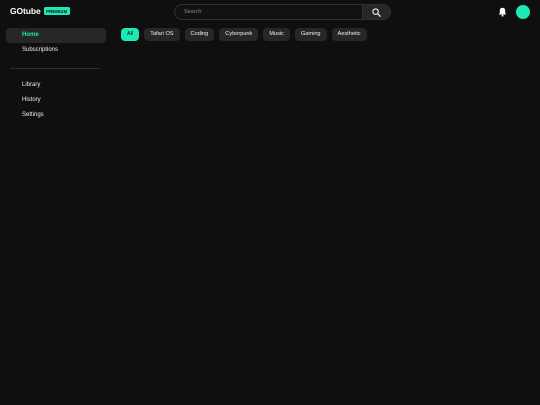 This screenshot has height=405, width=540. I want to click on sidebar-secondary-section: Library History Settings, so click(56, 100).